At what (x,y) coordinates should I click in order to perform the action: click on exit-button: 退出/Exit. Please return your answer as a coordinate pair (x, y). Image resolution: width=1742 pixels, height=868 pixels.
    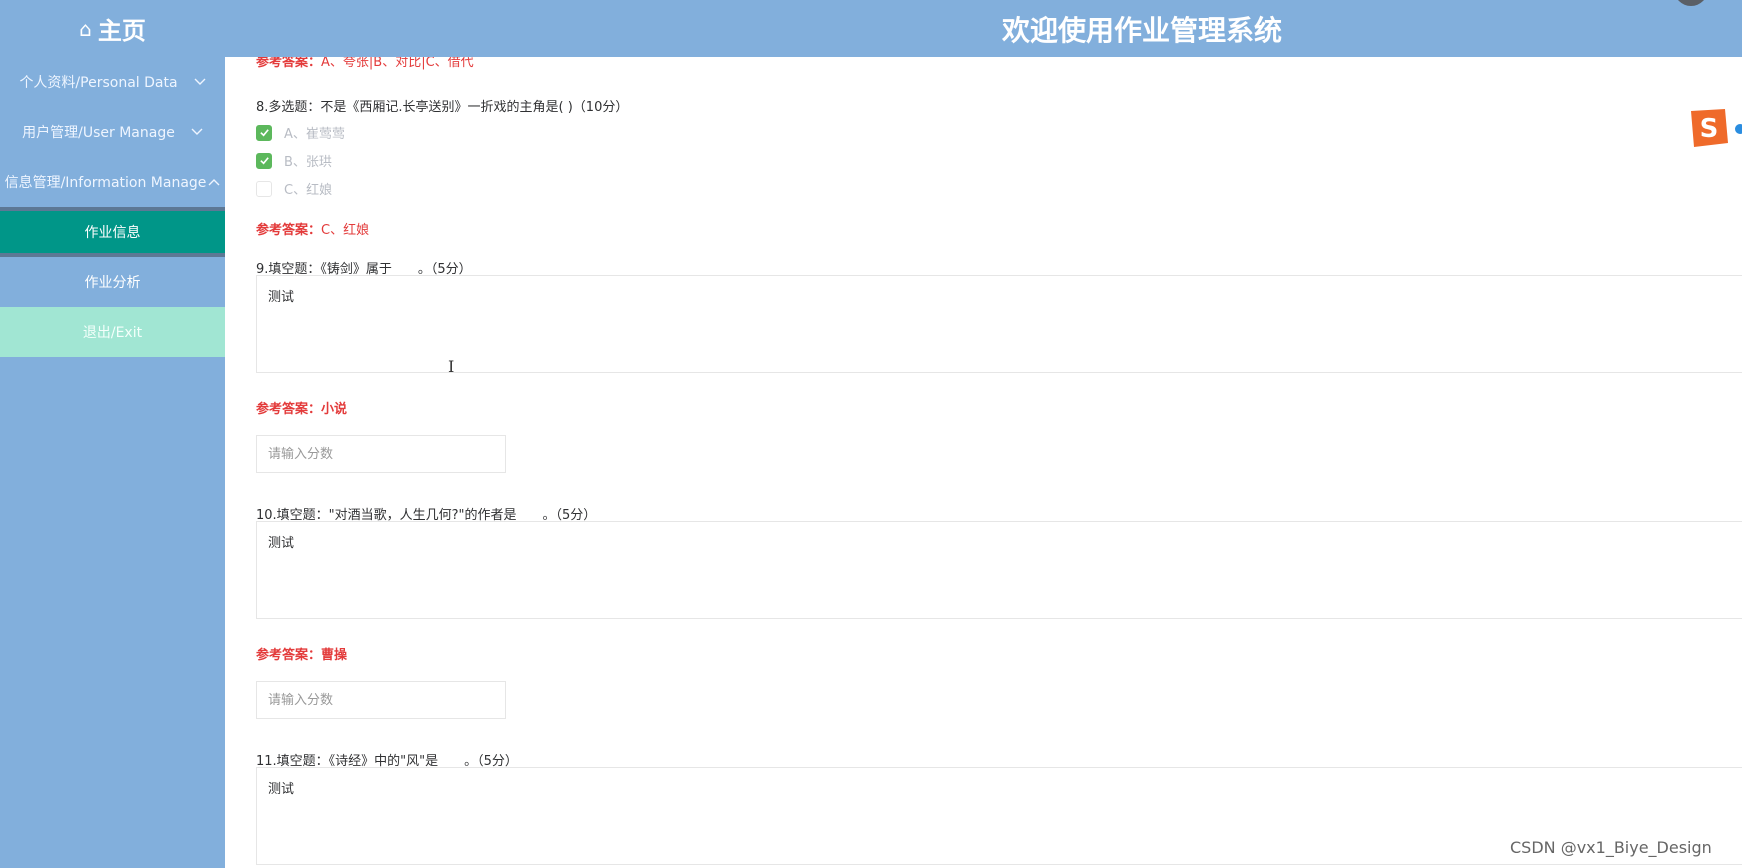
    Looking at the image, I should click on (112, 332).